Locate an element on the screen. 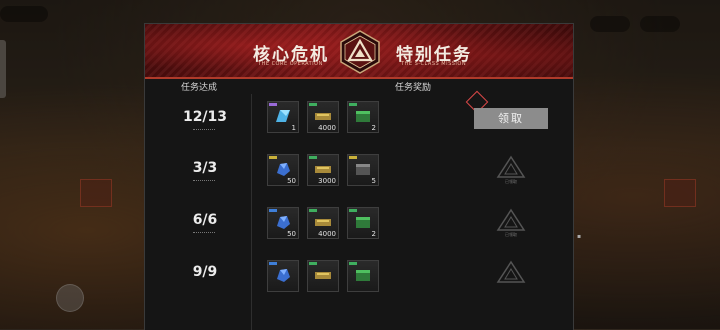 Image resolution: width=720 pixels, height=330 pixels. reward-slot: 3000 is located at coordinates (323, 170).